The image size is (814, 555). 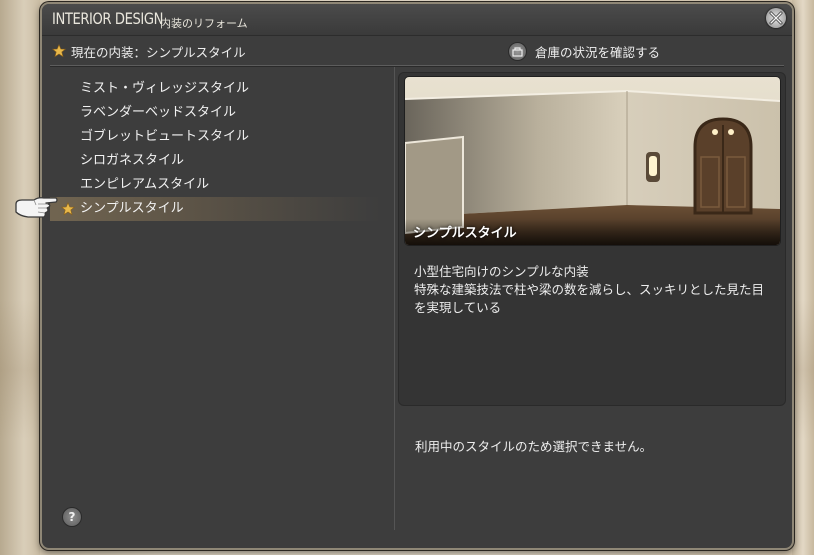 What do you see at coordinates (132, 160) in the screenshot?
I see `style-label: シロガネスタイル` at bounding box center [132, 160].